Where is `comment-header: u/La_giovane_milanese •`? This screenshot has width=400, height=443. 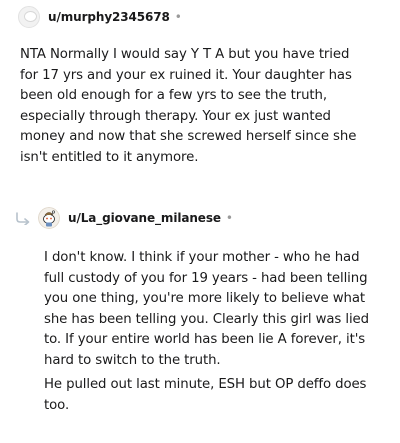 comment-header: u/La_giovane_milanese • is located at coordinates (123, 218).